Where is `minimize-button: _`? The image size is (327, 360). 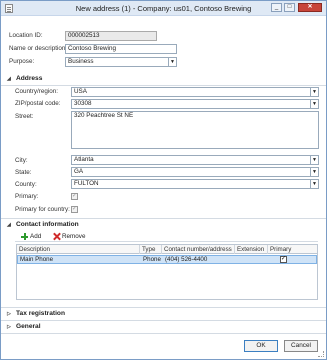 minimize-button: _ is located at coordinates (276, 7).